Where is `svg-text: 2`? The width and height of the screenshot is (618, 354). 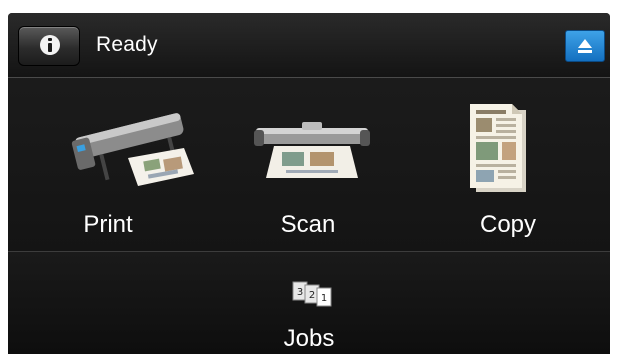
svg-text: 2 is located at coordinates (312, 295).